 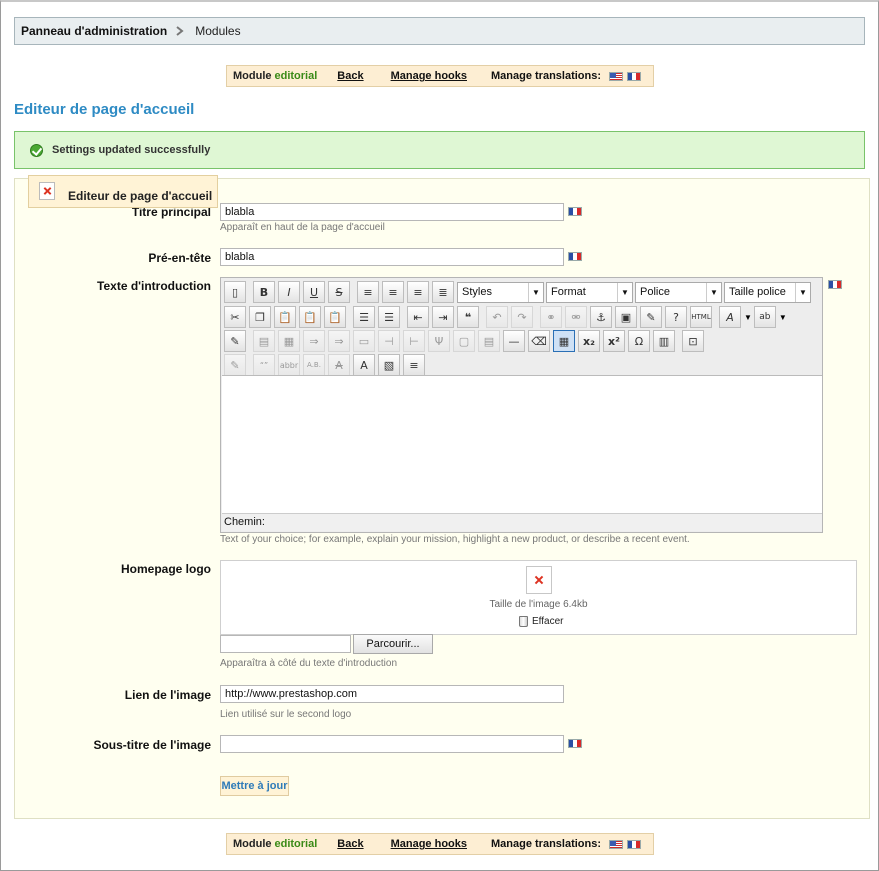 What do you see at coordinates (289, 365) in the screenshot?
I see `abbr-icon: abbr` at bounding box center [289, 365].